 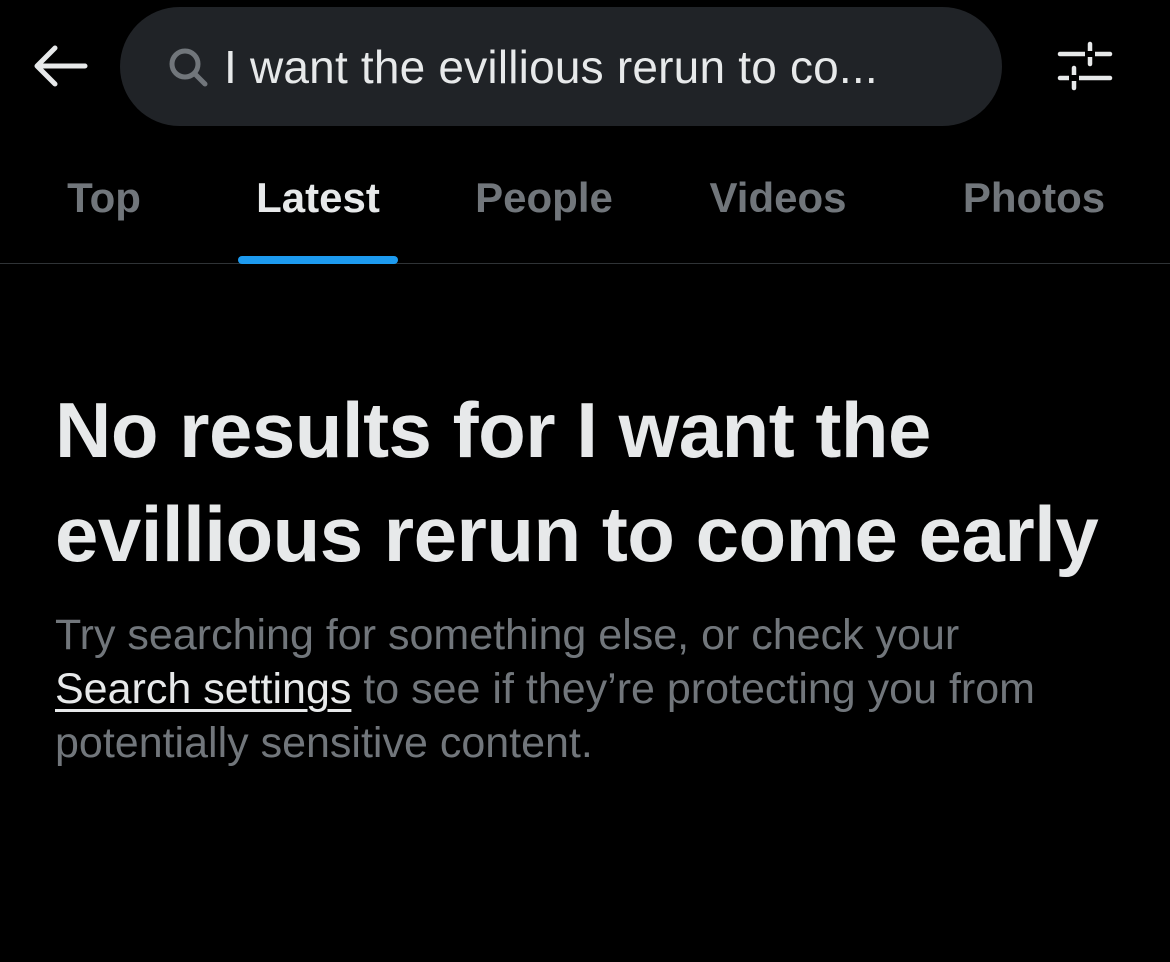 I want to click on tab-top: Top, so click(x=104, y=197).